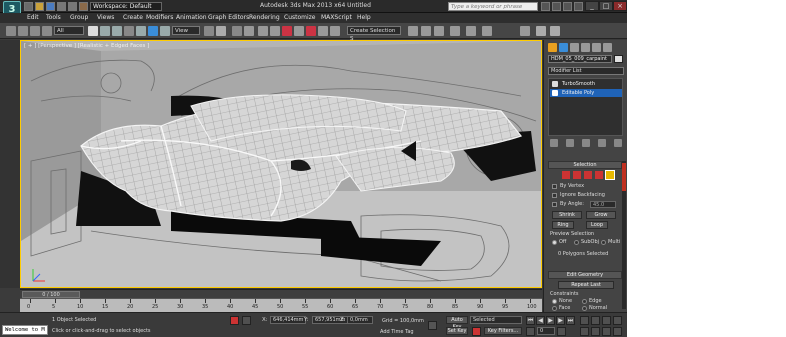 The width and height of the screenshot is (786, 337). What do you see at coordinates (51, 294) in the screenshot?
I see `time-slider-thumb: 0 / 100` at bounding box center [51, 294].